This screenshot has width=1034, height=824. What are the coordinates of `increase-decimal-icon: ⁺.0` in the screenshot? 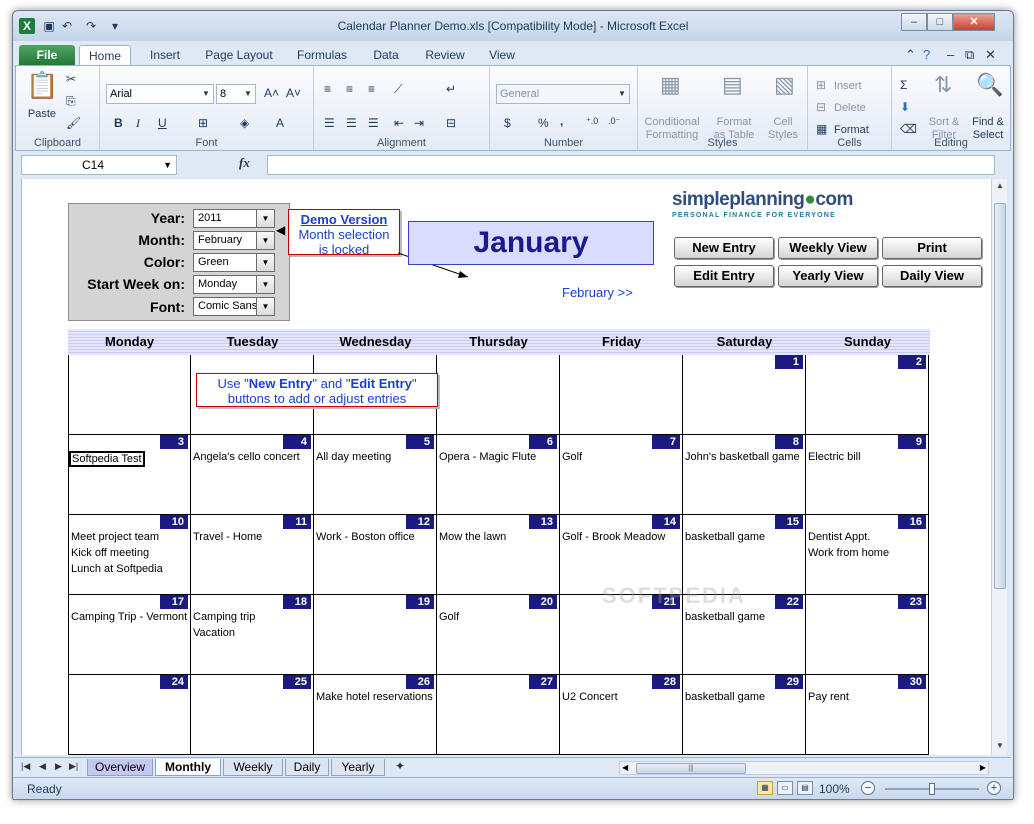 It's located at (592, 121).